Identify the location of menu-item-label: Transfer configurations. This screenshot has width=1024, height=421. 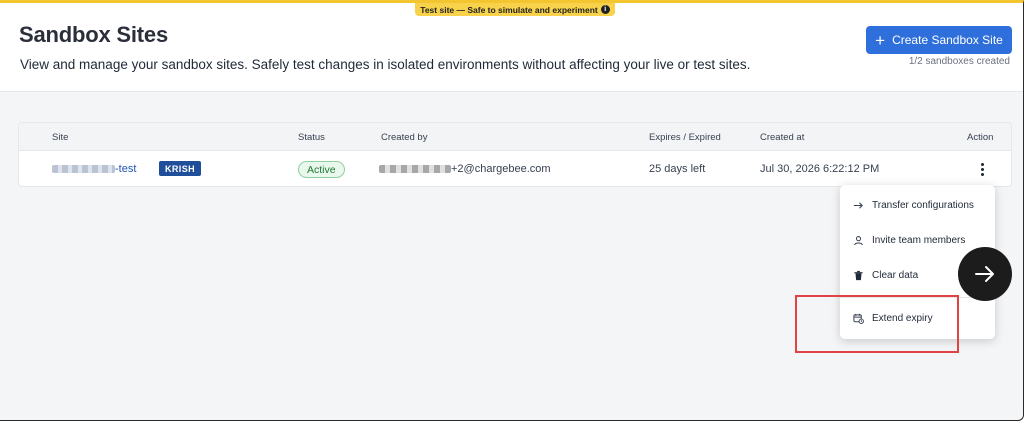
(923, 205).